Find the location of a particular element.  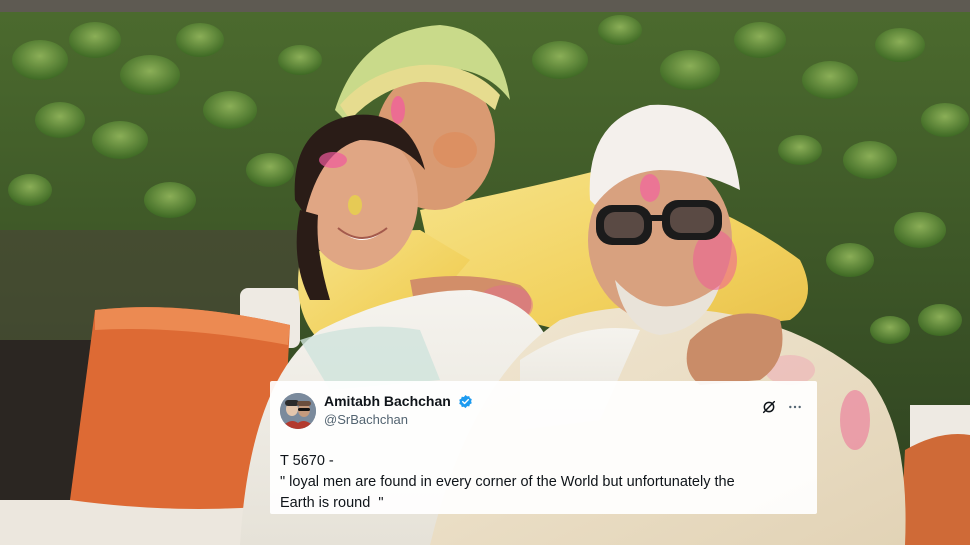

grok-icon is located at coordinates (769, 407).